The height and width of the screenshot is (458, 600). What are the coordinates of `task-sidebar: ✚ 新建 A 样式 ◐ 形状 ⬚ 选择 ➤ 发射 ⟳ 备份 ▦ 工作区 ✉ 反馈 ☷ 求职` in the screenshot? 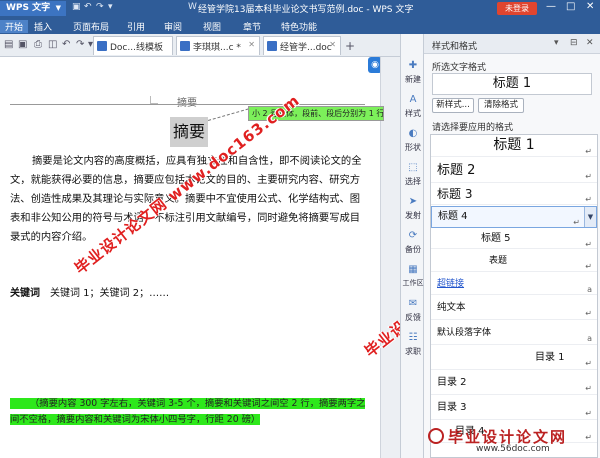 It's located at (412, 246).